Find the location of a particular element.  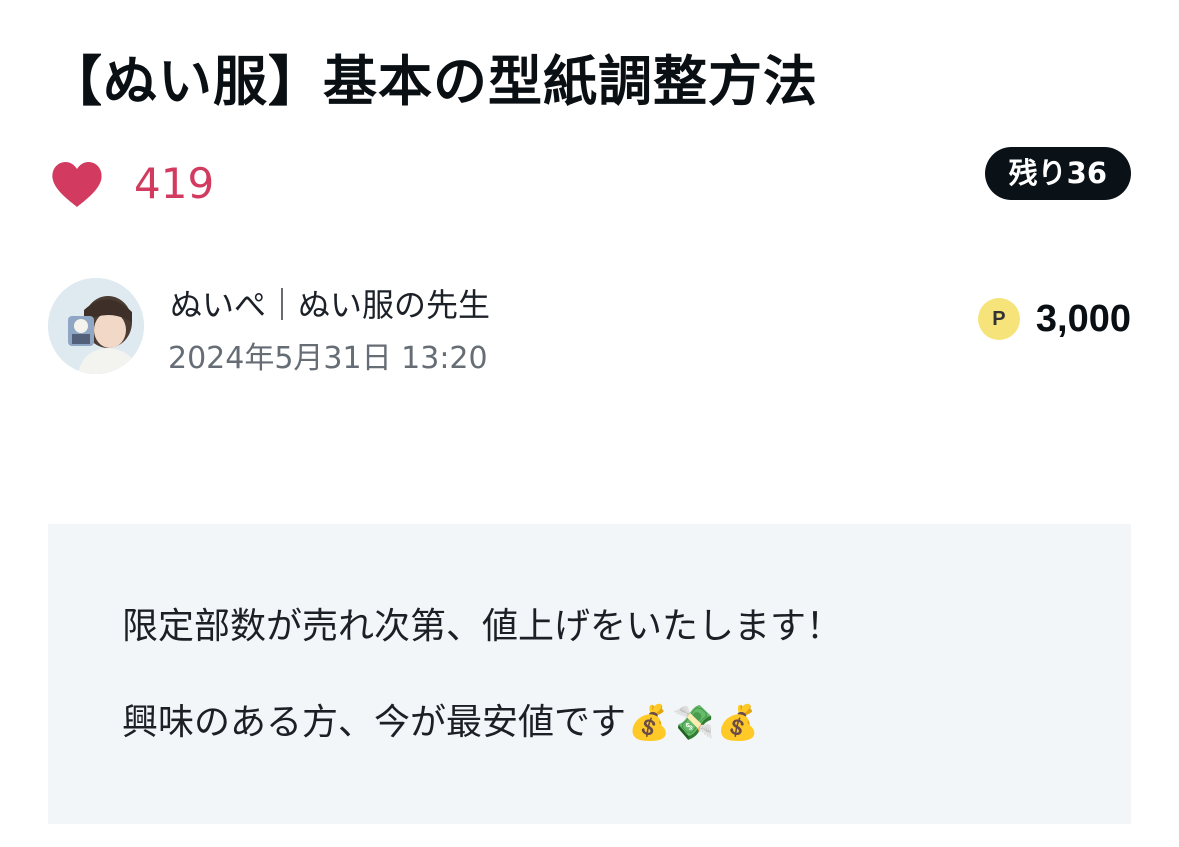

notice-text-1: 限定部数が売れ次第、値上げをいたします！ is located at coordinates (482, 626).